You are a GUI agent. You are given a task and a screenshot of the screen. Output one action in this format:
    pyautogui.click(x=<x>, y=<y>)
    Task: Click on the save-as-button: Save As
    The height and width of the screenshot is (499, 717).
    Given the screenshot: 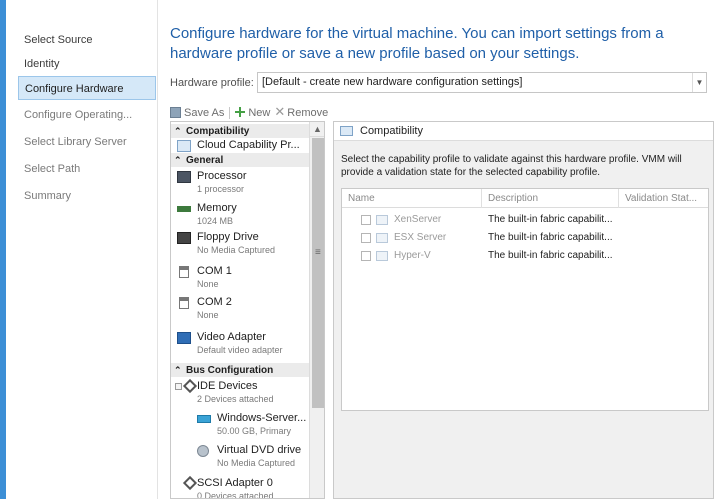 What is the action you would take?
    pyautogui.click(x=197, y=113)
    